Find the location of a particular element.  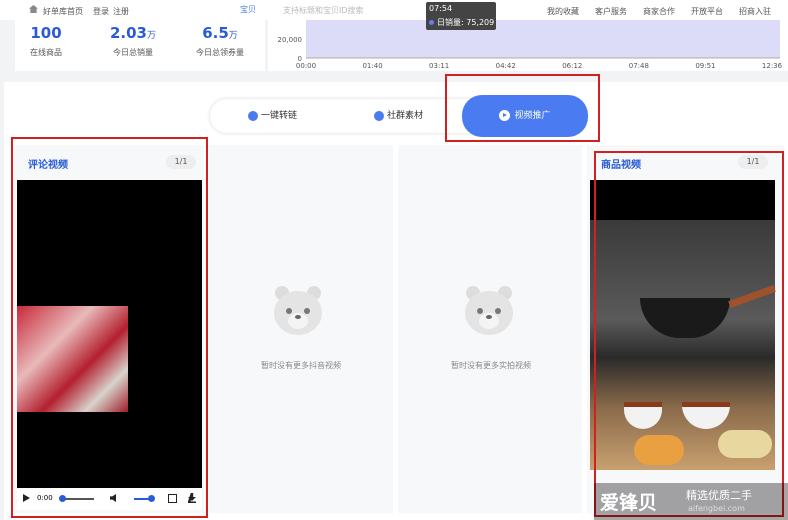

community-icon is located at coordinates (379, 115).